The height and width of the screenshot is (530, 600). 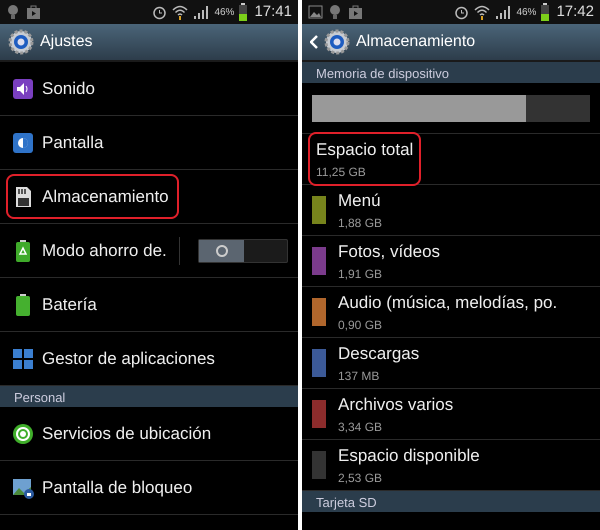 I want to click on section-header: Memoria de dispositivo, so click(x=451, y=72).